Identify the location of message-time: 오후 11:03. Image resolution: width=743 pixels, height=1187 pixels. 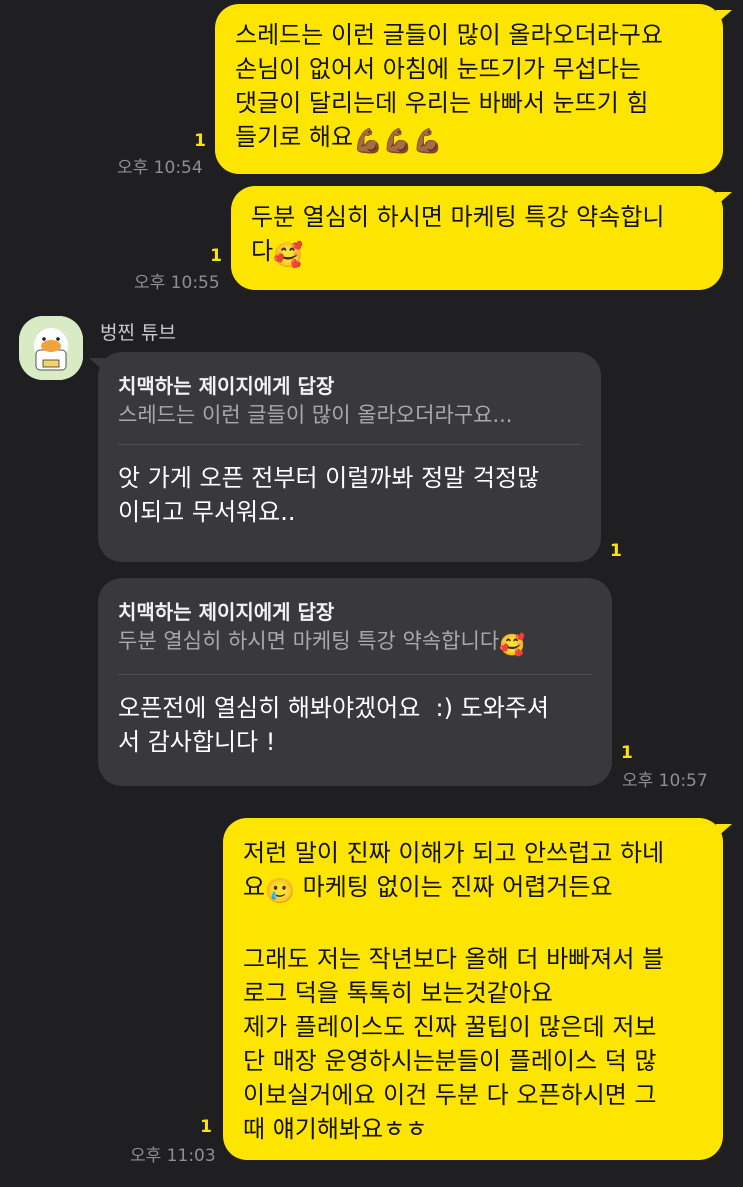
(173, 1156).